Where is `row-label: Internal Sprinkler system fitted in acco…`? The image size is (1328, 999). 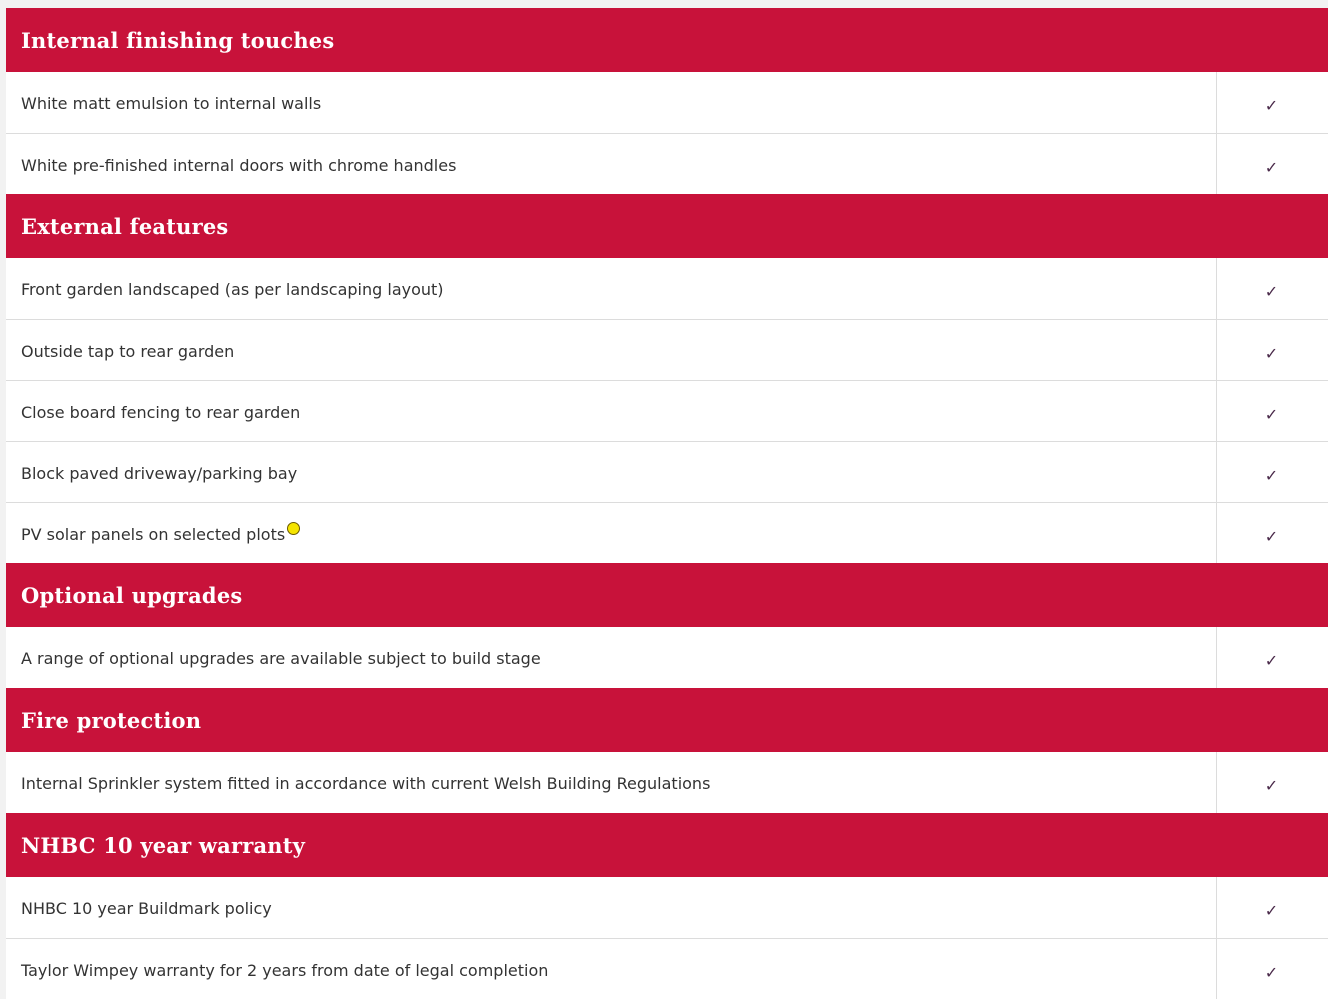
row-label: Internal Sprinkler system fitted in acco… is located at coordinates (366, 783).